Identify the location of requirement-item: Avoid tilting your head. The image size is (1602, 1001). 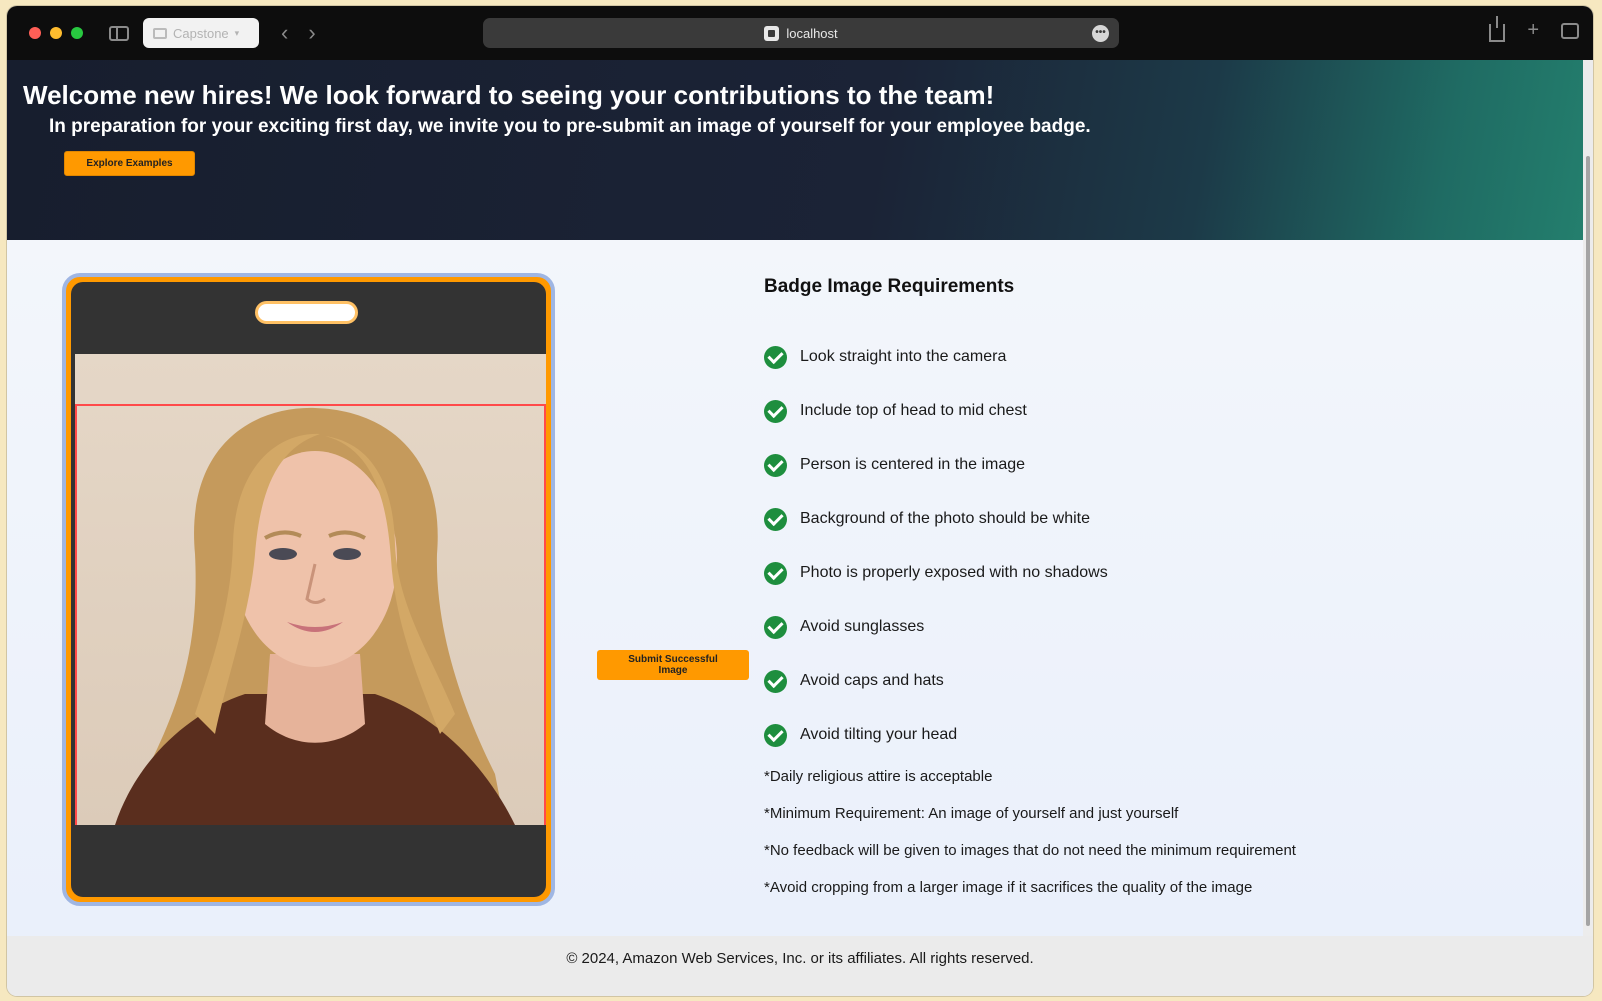
(936, 735).